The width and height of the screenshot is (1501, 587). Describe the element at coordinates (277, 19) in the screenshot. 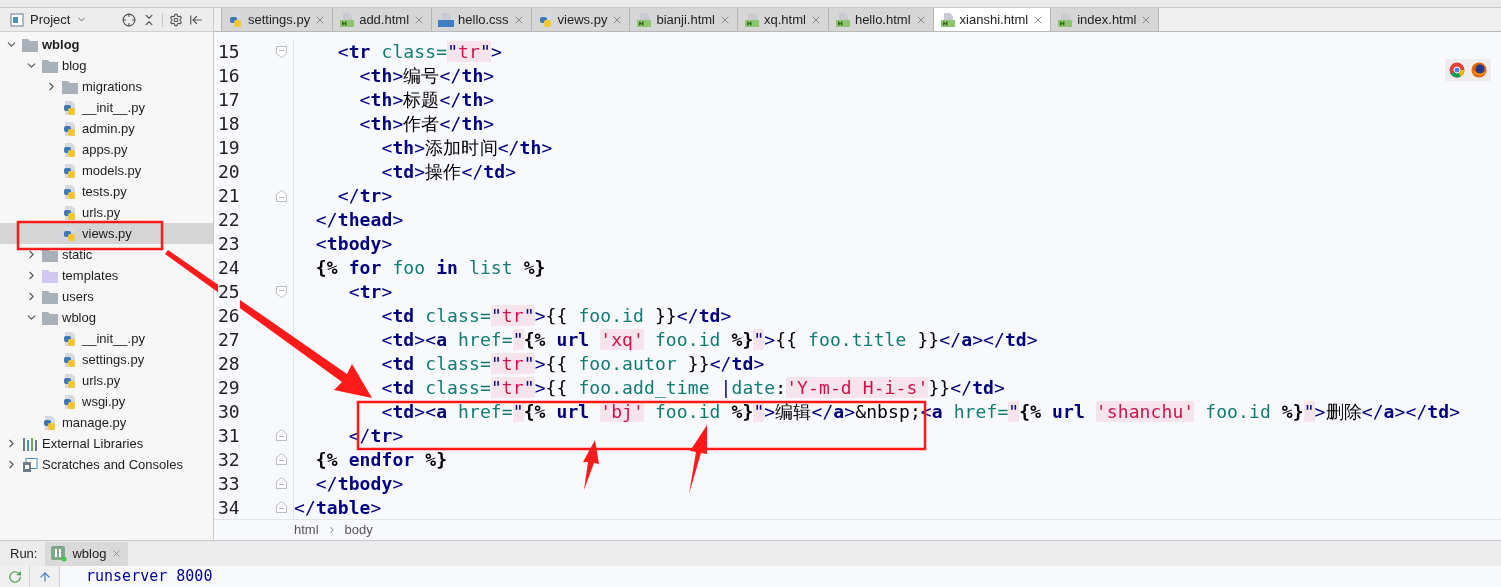

I see `editor-tab: settings.py` at that location.